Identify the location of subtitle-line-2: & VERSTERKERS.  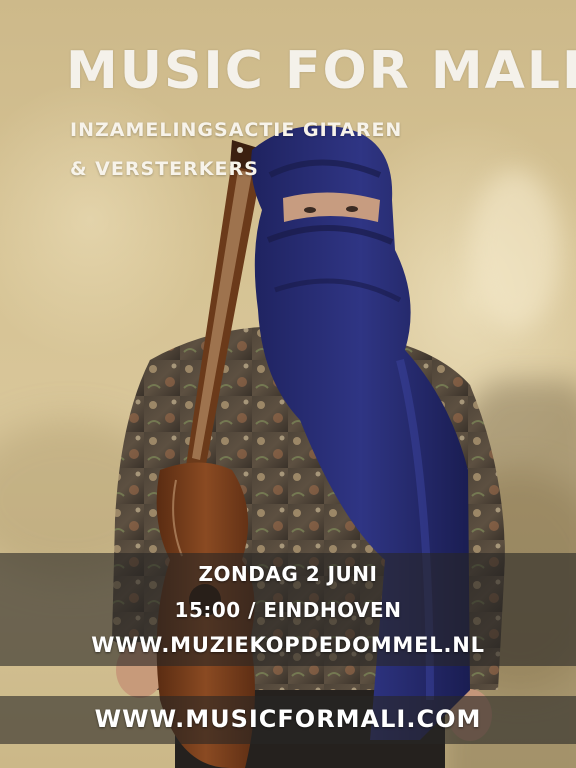
(164, 169).